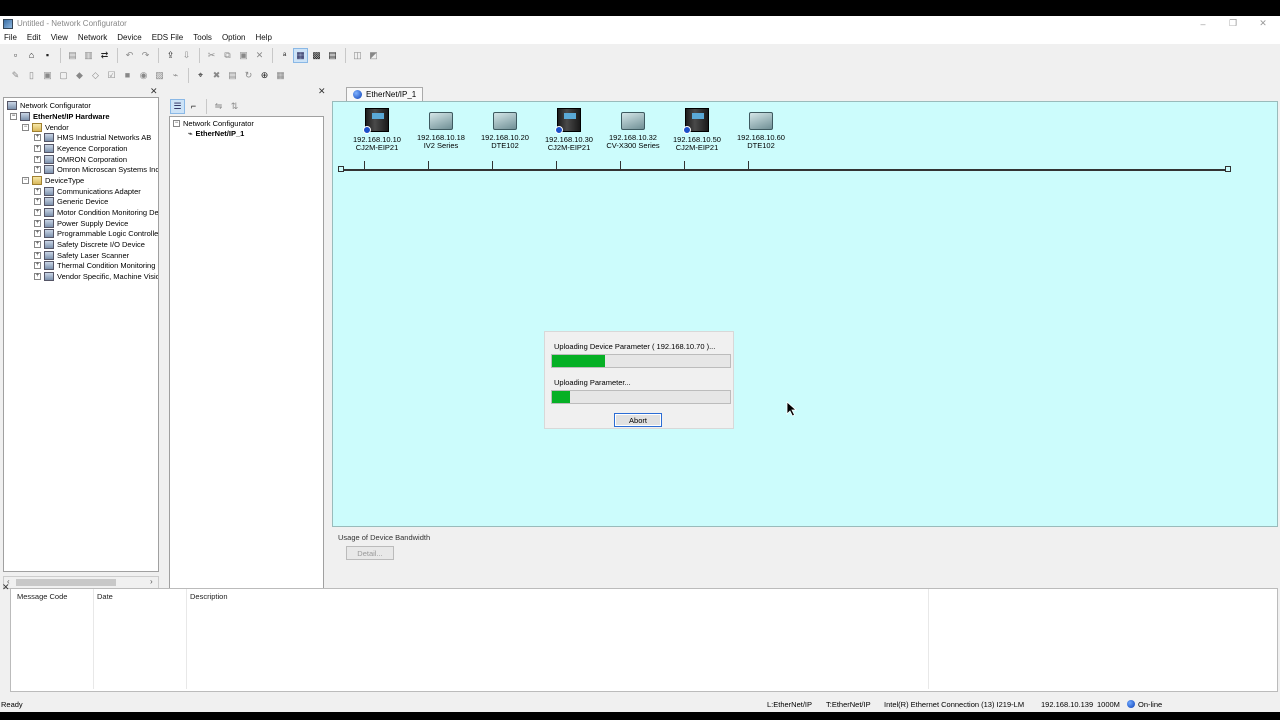 This screenshot has height=720, width=1280. I want to click on check-icon: ☑, so click(111, 75).